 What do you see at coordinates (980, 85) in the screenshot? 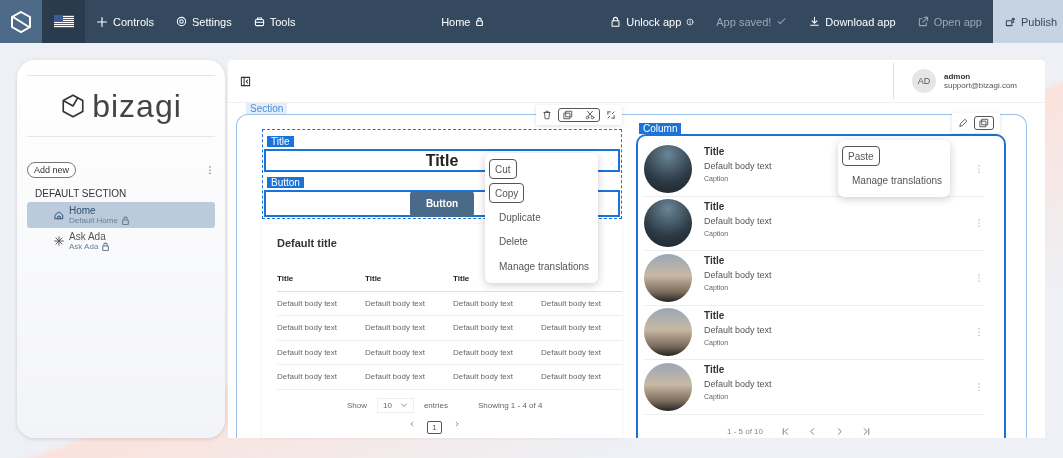
I see `user-email: support@bizagi.com` at bounding box center [980, 85].